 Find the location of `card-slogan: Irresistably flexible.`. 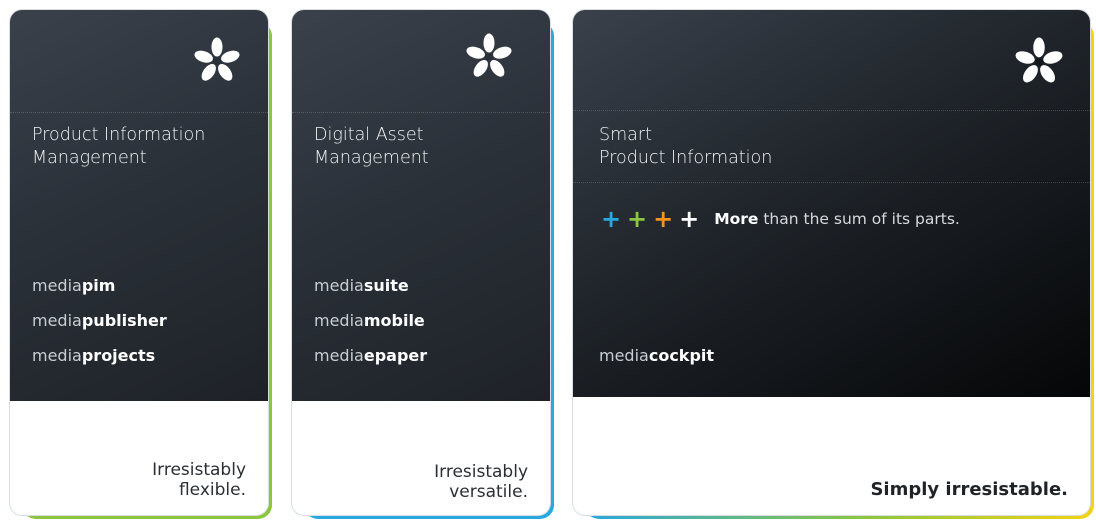

card-slogan: Irresistably flexible. is located at coordinates (199, 480).